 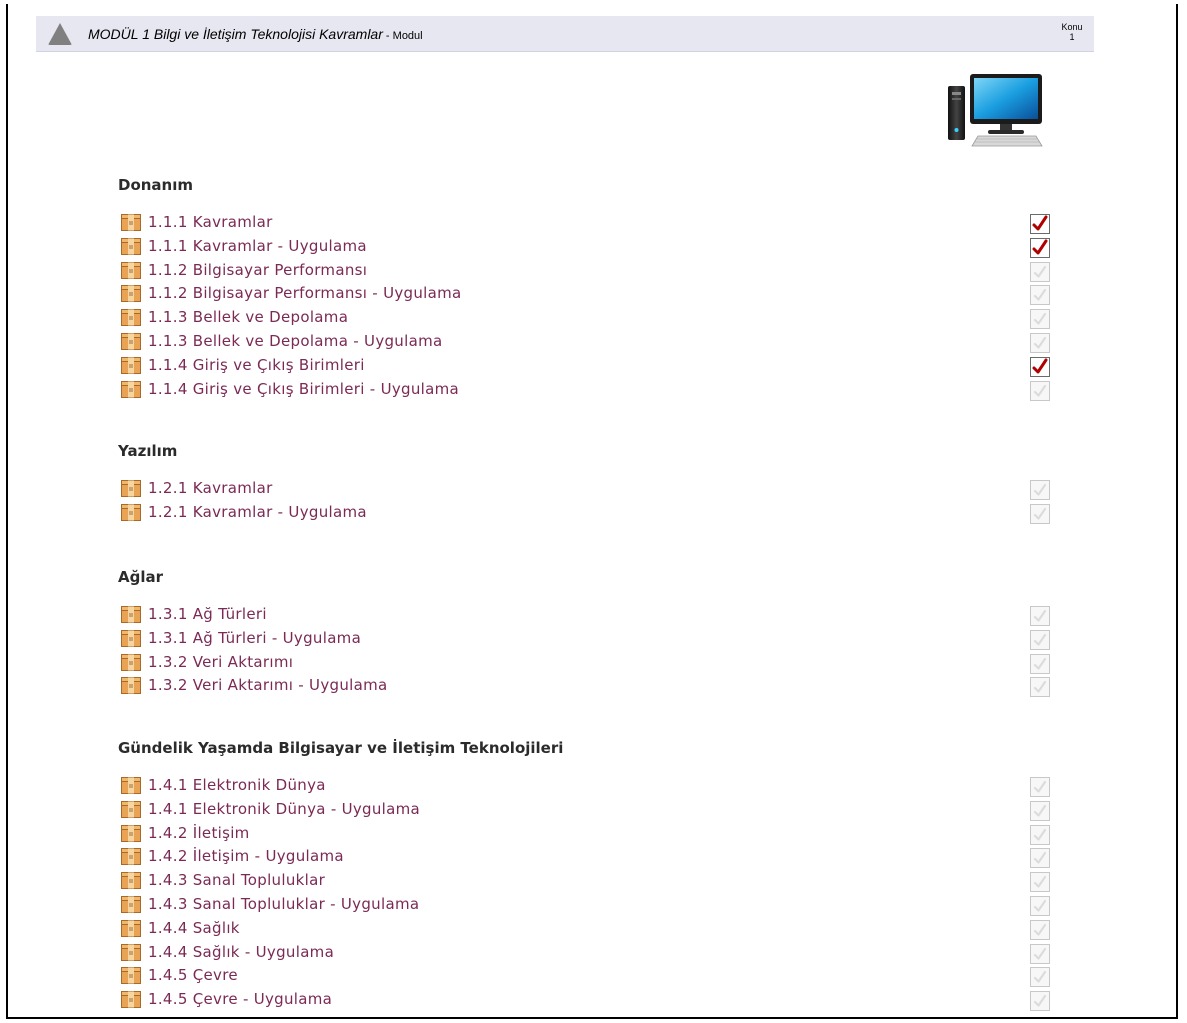 What do you see at coordinates (256, 365) in the screenshot?
I see `topic-link: 1.1.4 Giriş ve Çıkış Birimleri` at bounding box center [256, 365].